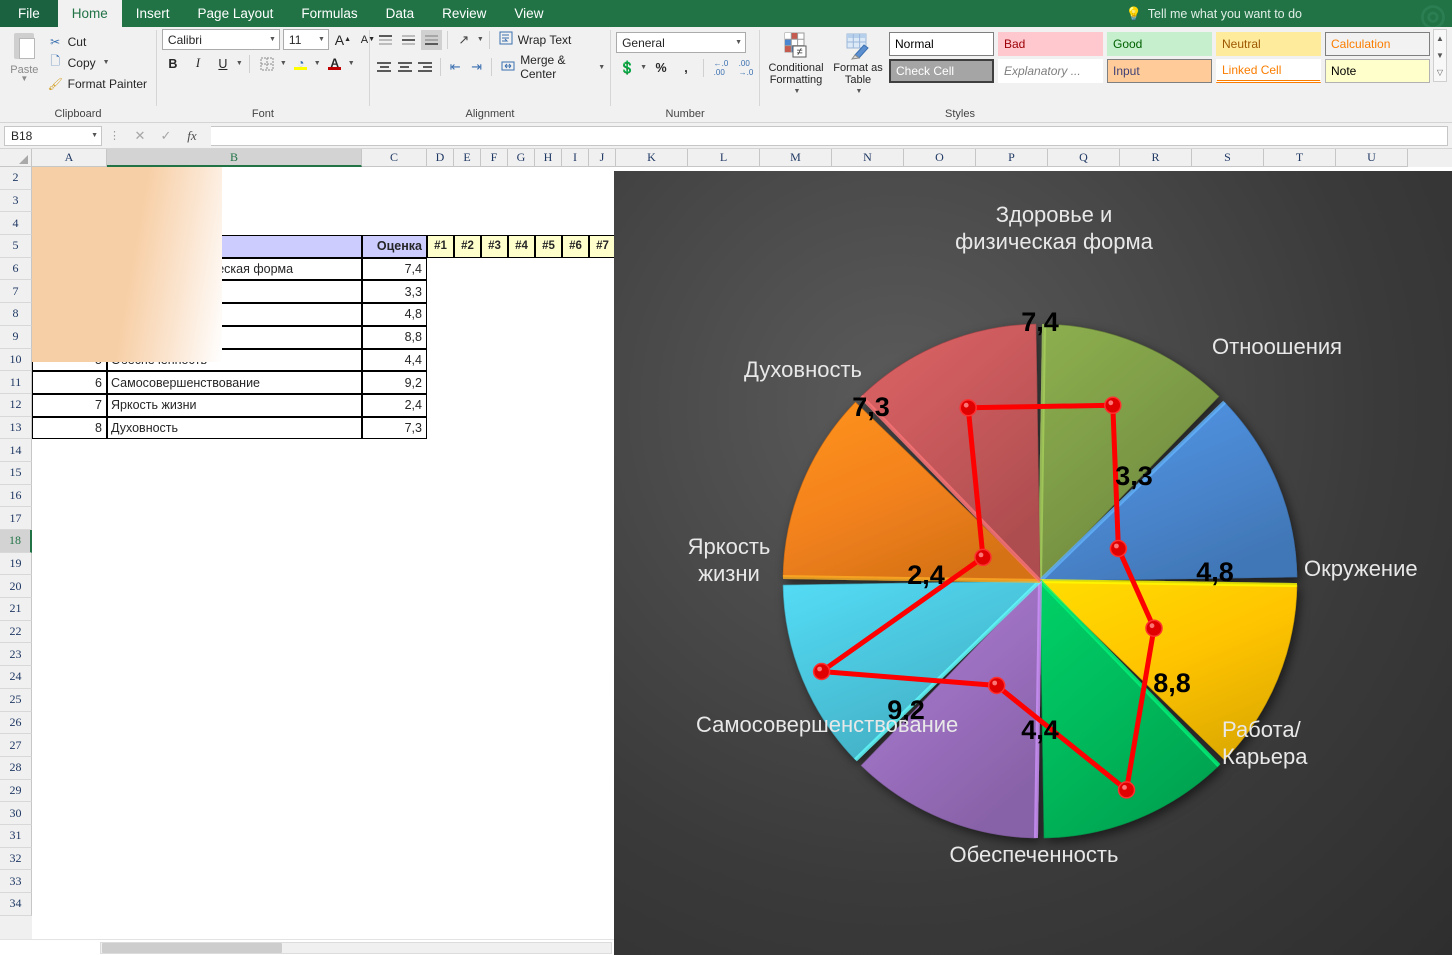  What do you see at coordinates (868, 158) in the screenshot?
I see `column-header-n: N` at bounding box center [868, 158].